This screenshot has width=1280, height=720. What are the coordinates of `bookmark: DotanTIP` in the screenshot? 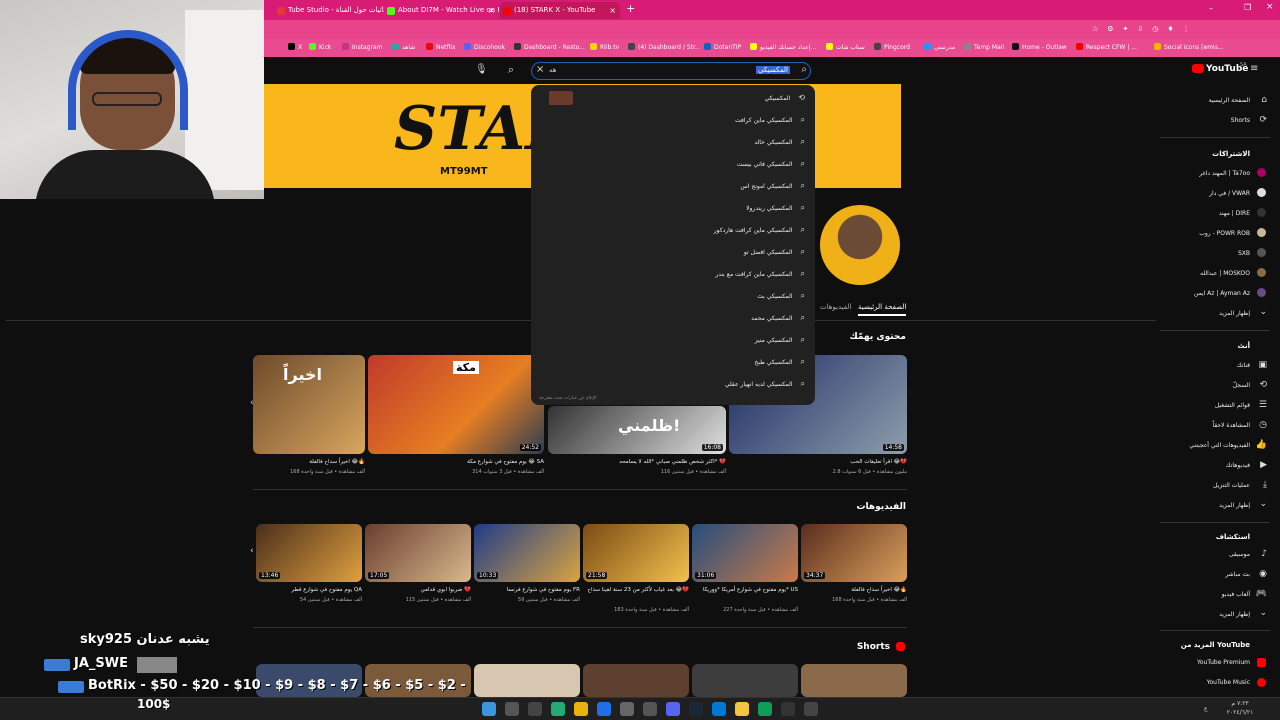 It's located at (722, 47).